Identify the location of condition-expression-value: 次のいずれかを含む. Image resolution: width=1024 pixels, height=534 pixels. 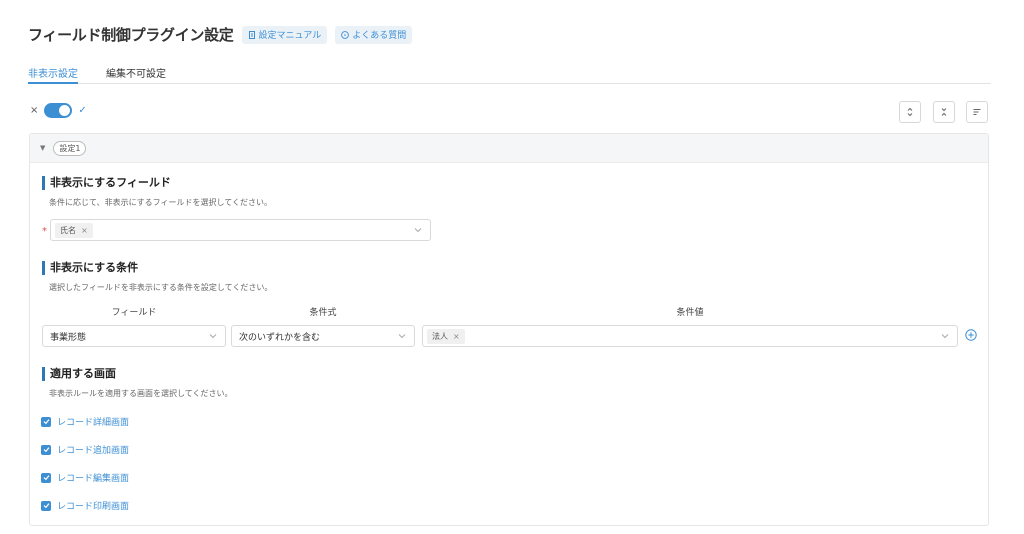
(280, 337).